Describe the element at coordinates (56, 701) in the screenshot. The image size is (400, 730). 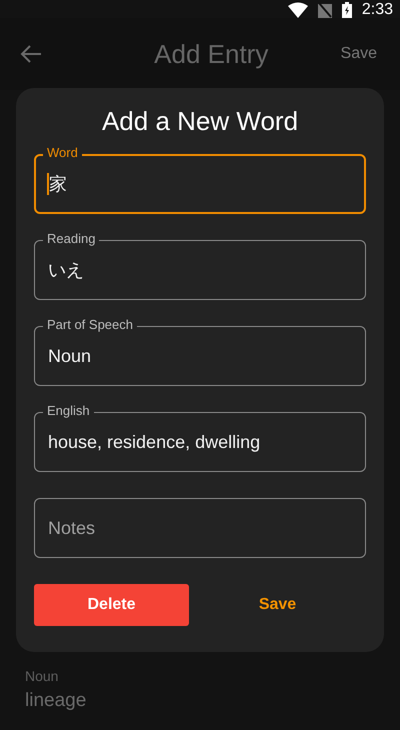
I see `meaning-text: lineage` at that location.